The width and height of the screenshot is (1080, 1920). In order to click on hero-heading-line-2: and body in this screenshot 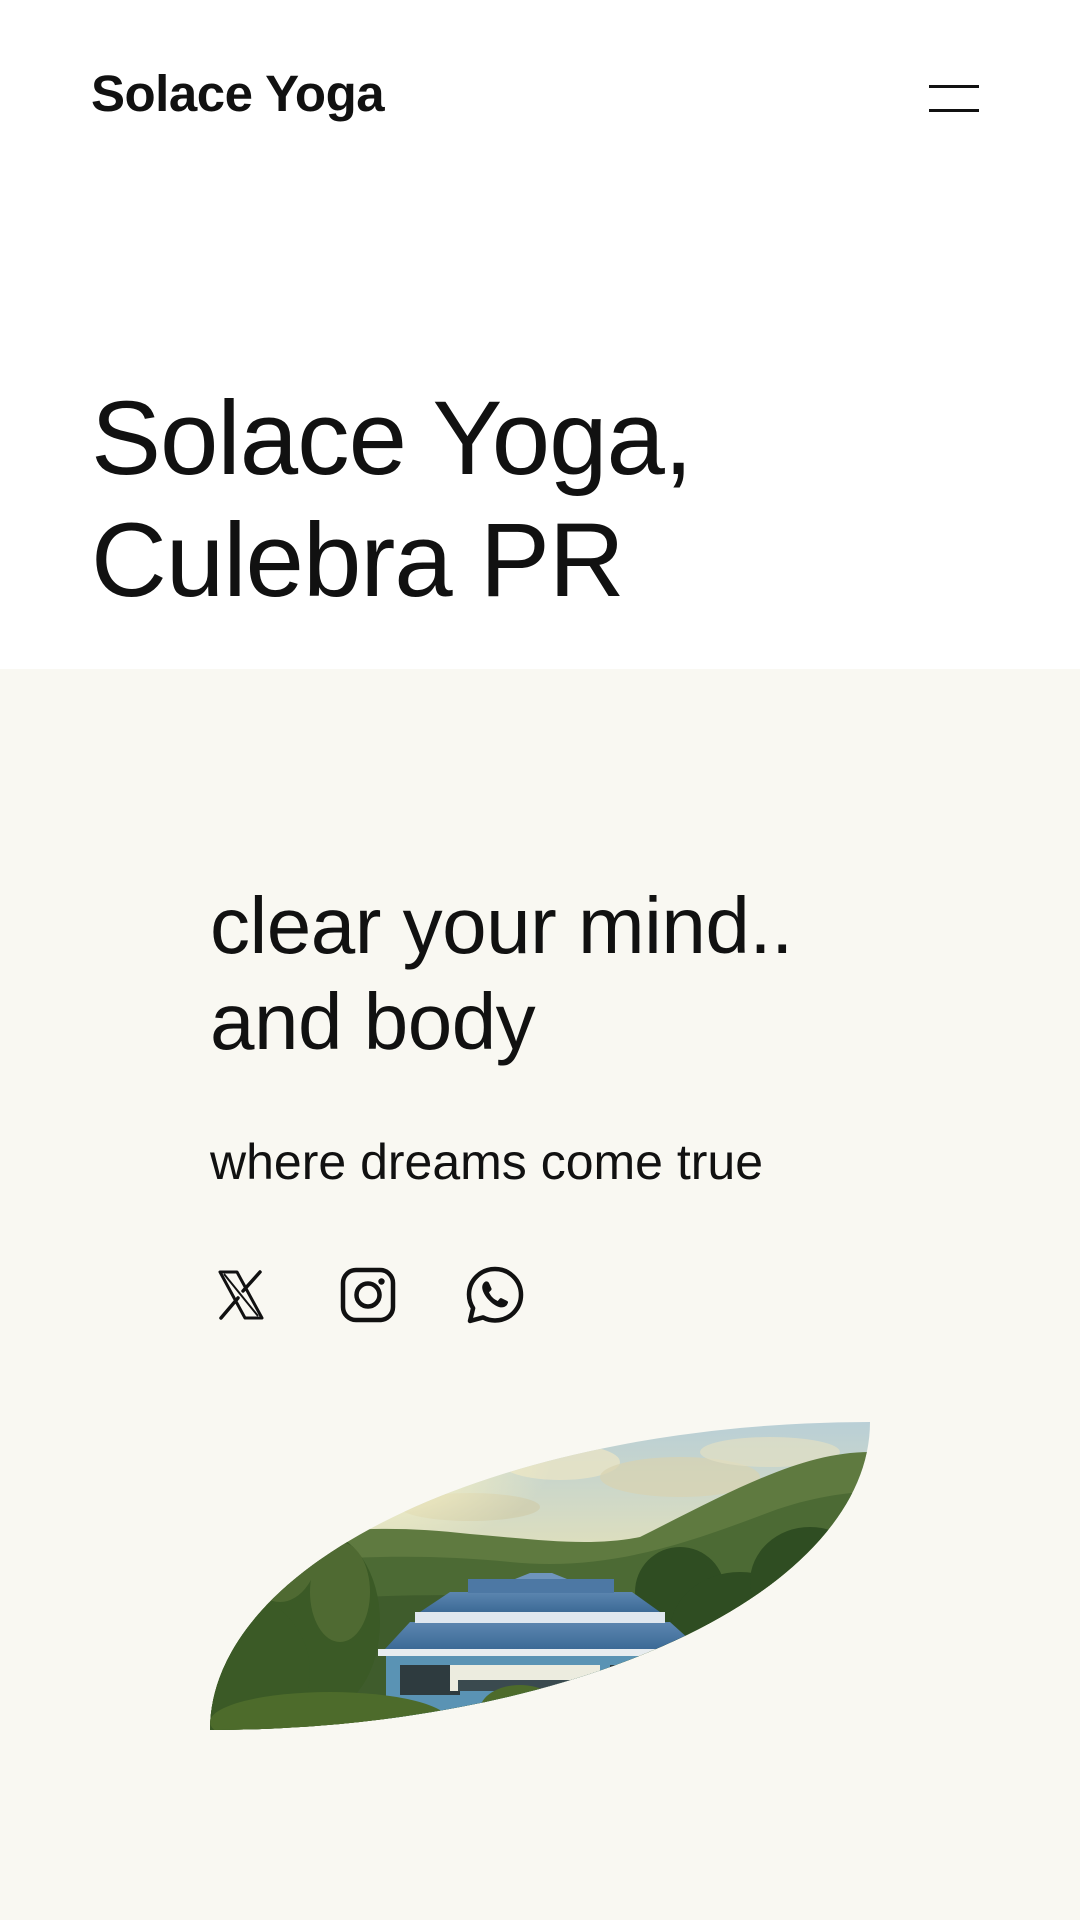, I will do `click(373, 1021)`.